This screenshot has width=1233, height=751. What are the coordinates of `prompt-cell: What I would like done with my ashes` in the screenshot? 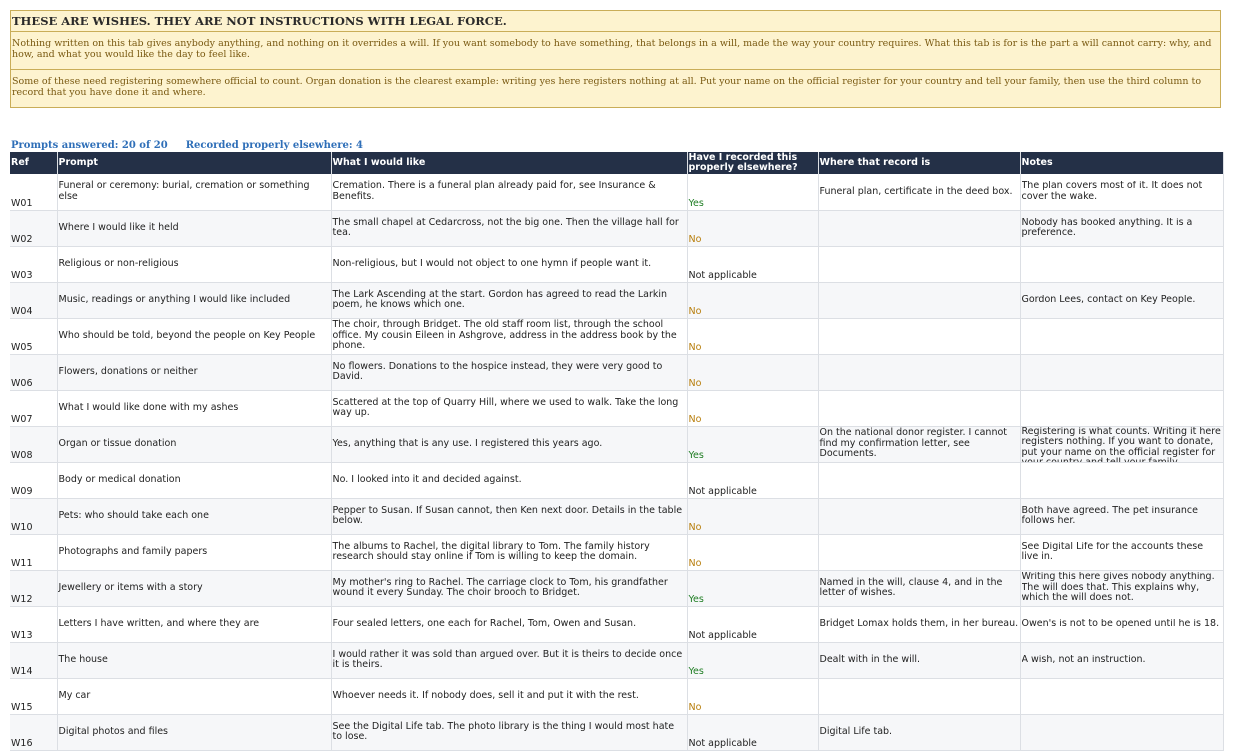 It's located at (194, 408).